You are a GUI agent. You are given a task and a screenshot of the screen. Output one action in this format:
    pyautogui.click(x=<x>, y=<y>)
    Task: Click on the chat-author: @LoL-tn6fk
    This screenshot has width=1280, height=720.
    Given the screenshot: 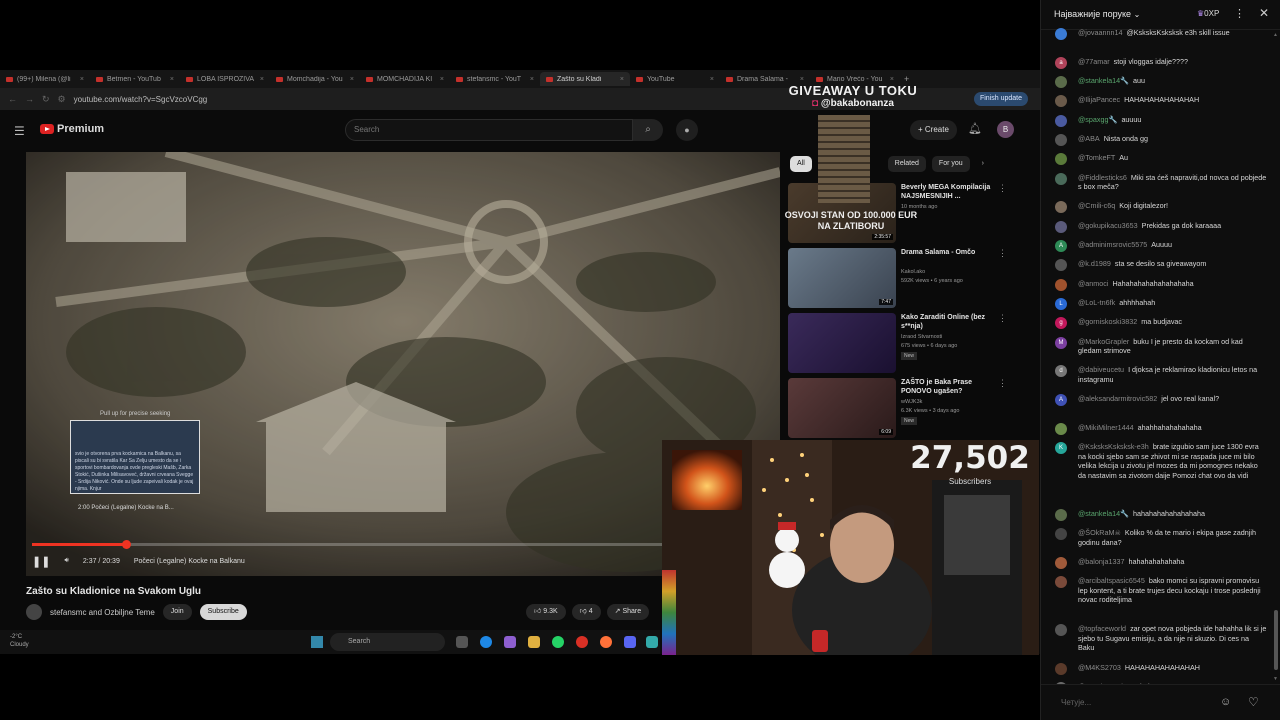 What is the action you would take?
    pyautogui.click(x=1096, y=302)
    